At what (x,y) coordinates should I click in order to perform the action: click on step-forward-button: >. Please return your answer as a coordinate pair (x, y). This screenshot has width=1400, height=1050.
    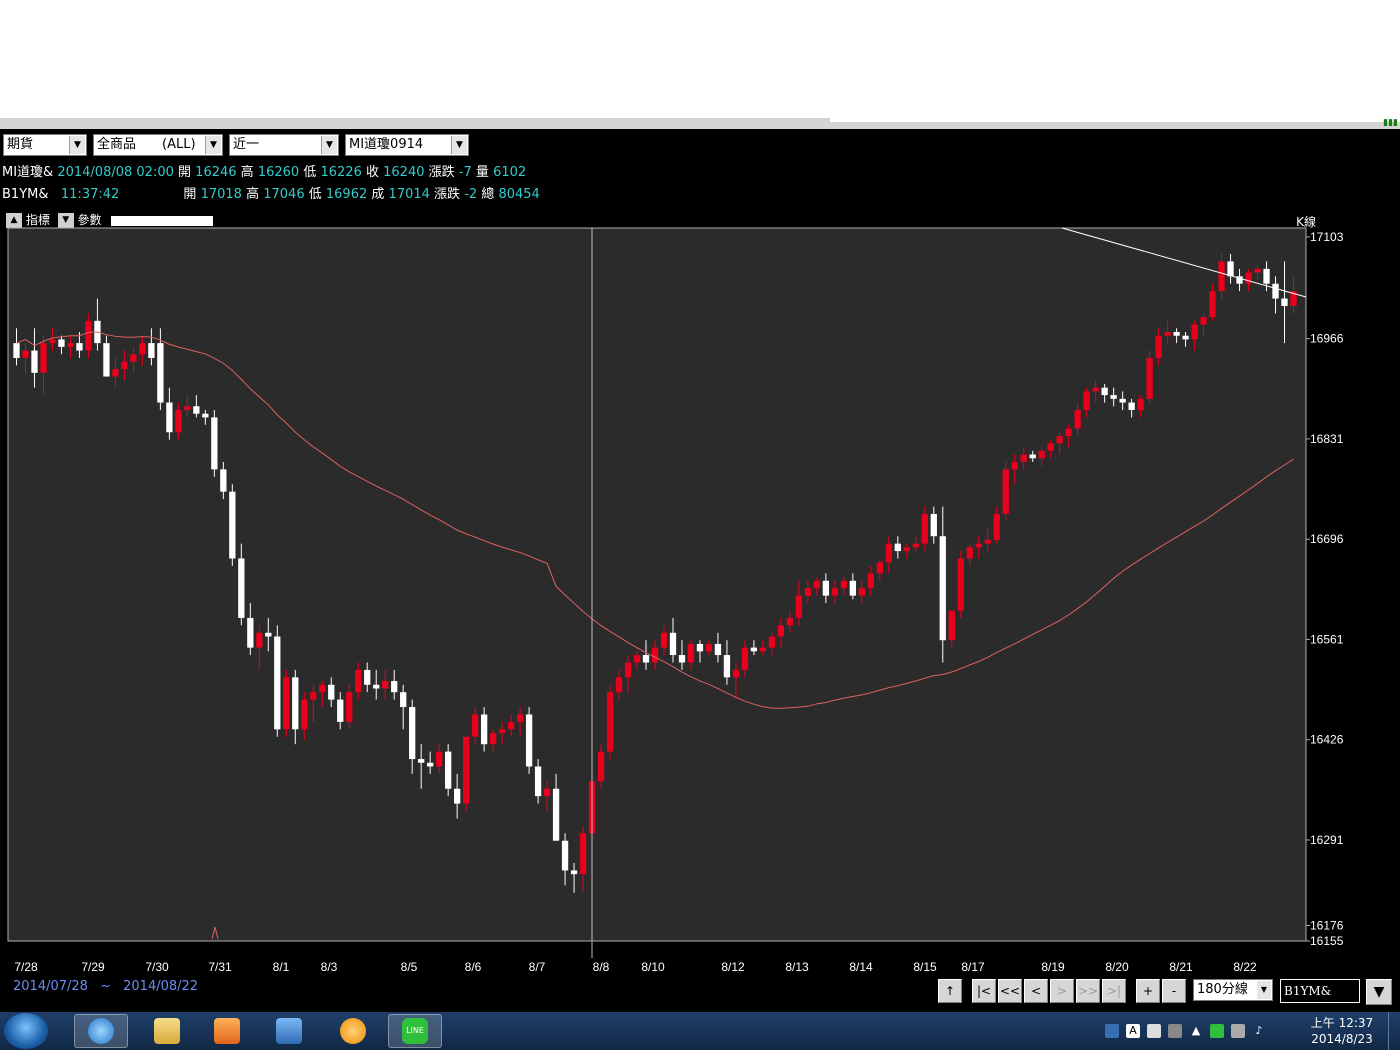
    Looking at the image, I should click on (1062, 991).